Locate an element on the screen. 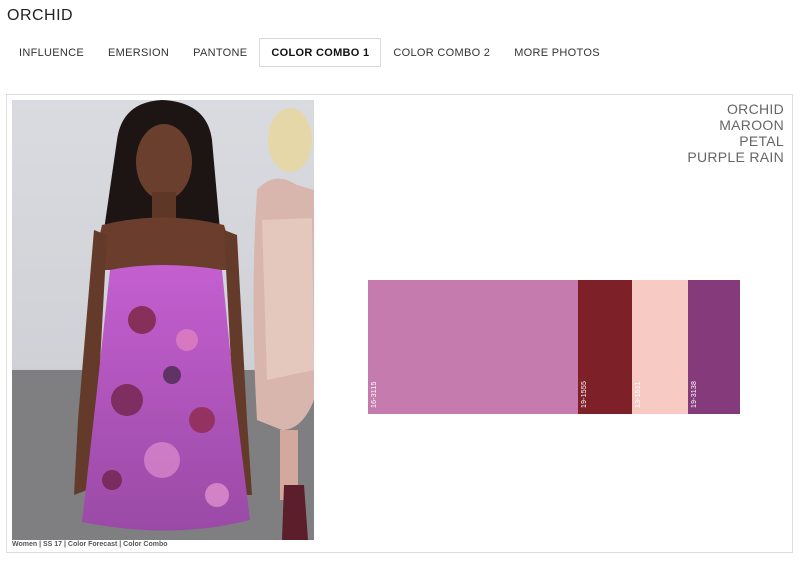 The image size is (800, 562). color-name-4: PURPLE RAIN is located at coordinates (735, 157).